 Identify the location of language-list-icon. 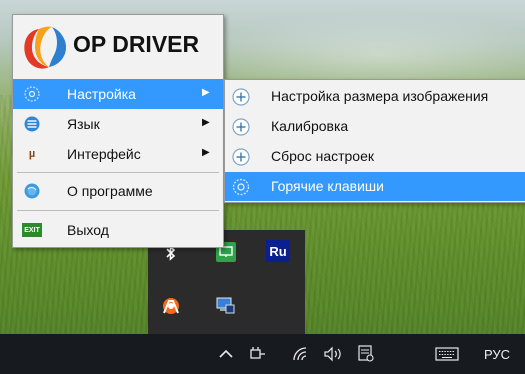
(32, 124).